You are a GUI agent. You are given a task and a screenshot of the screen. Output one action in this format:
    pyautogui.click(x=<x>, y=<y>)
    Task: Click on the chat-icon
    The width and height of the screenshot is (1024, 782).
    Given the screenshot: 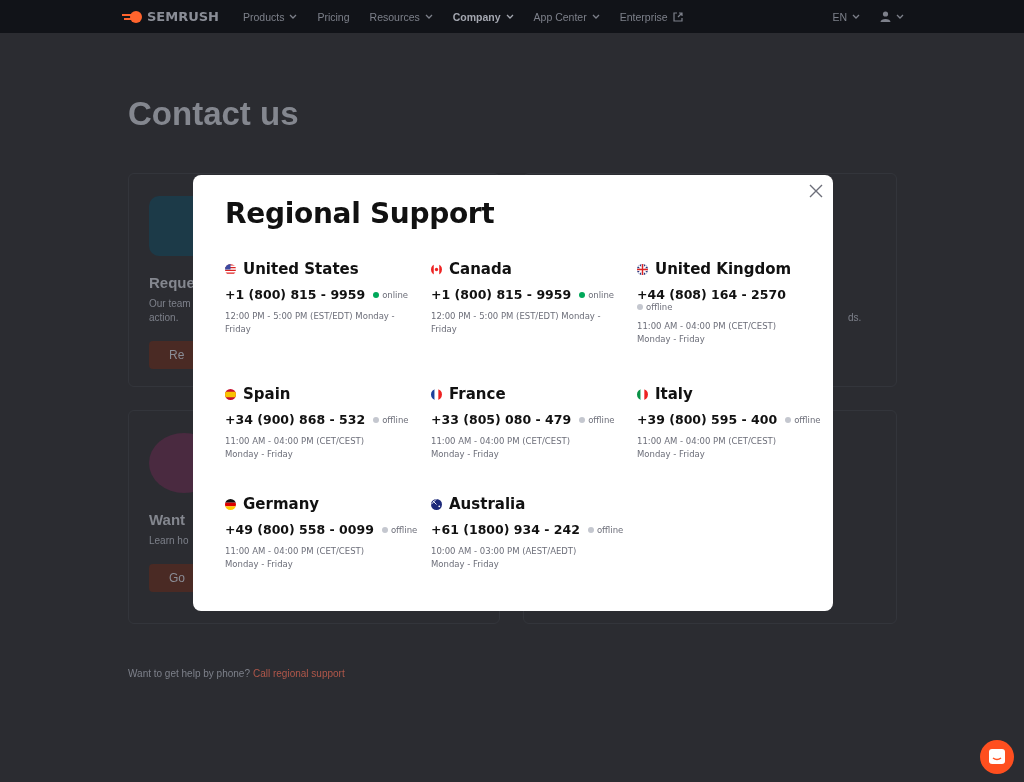 What is the action you would take?
    pyautogui.click(x=997, y=757)
    